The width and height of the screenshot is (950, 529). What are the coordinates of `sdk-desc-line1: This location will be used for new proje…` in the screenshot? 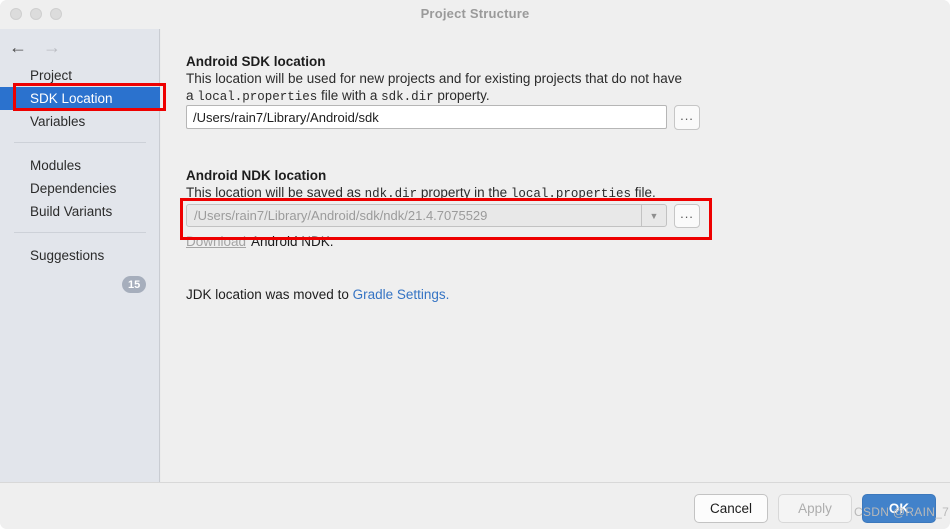 It's located at (434, 78).